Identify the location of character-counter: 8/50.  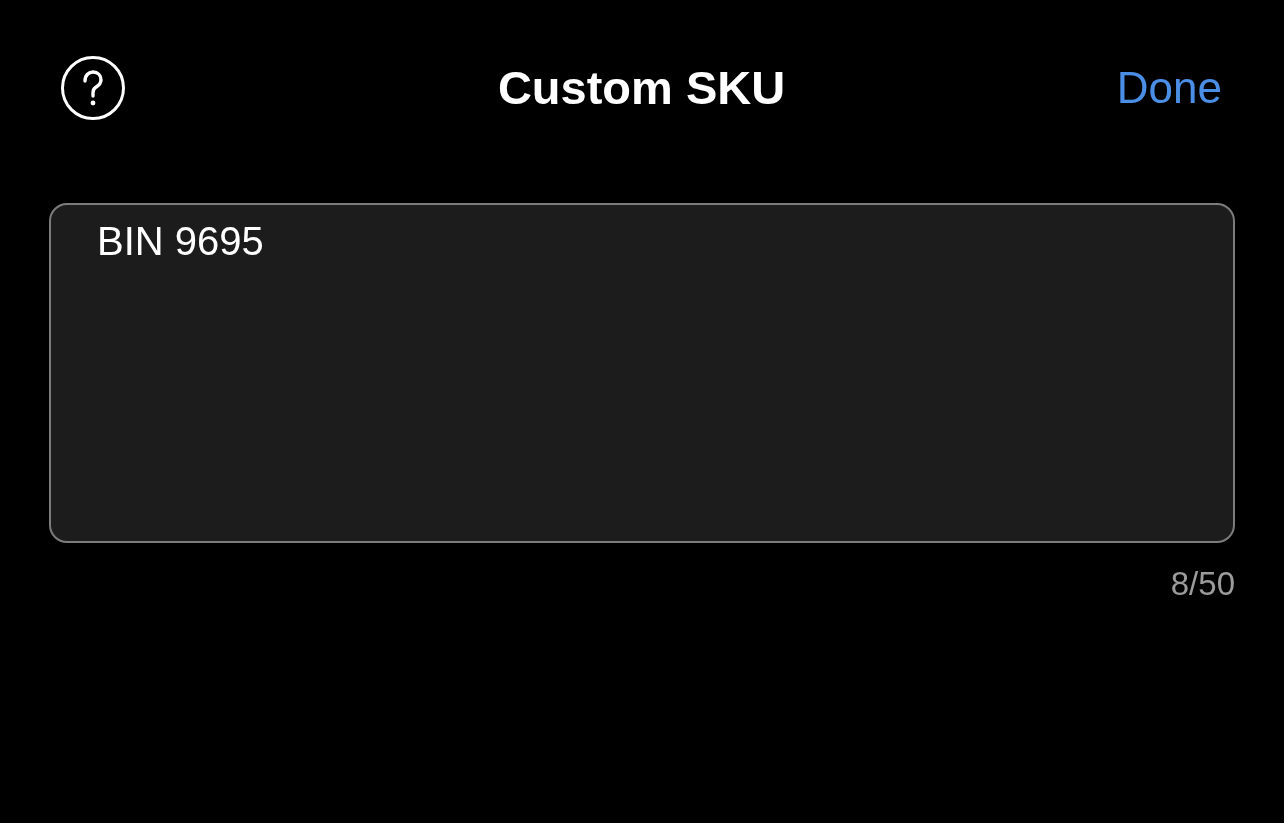
(1202, 584).